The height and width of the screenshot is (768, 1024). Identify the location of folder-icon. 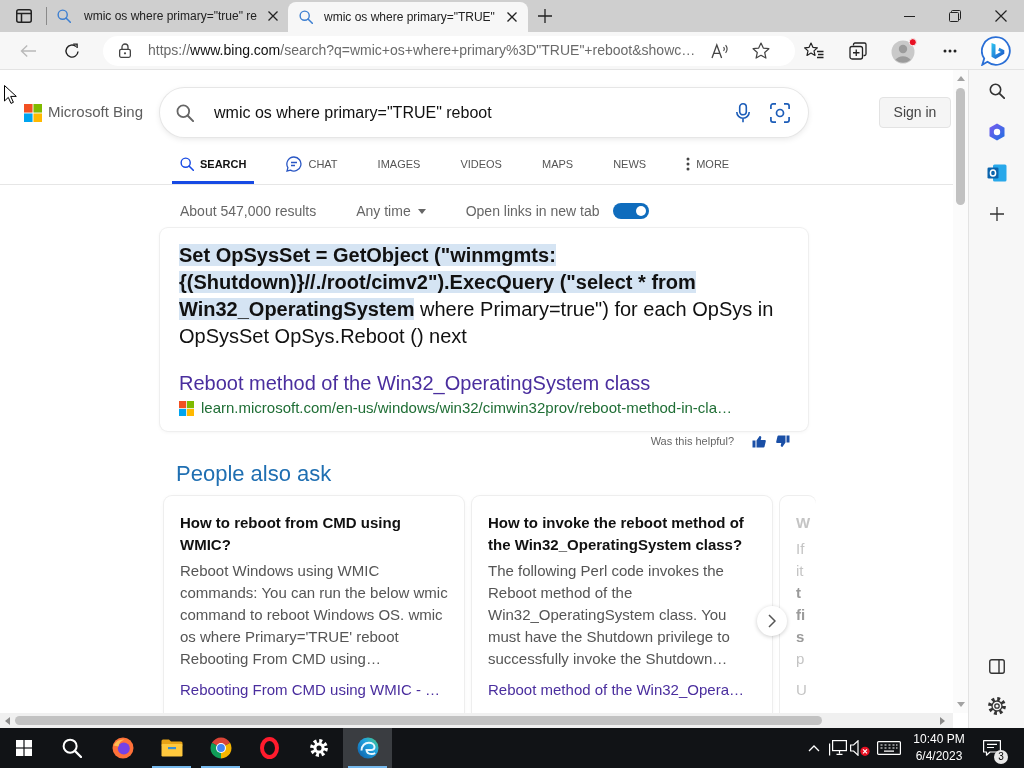
(171, 748).